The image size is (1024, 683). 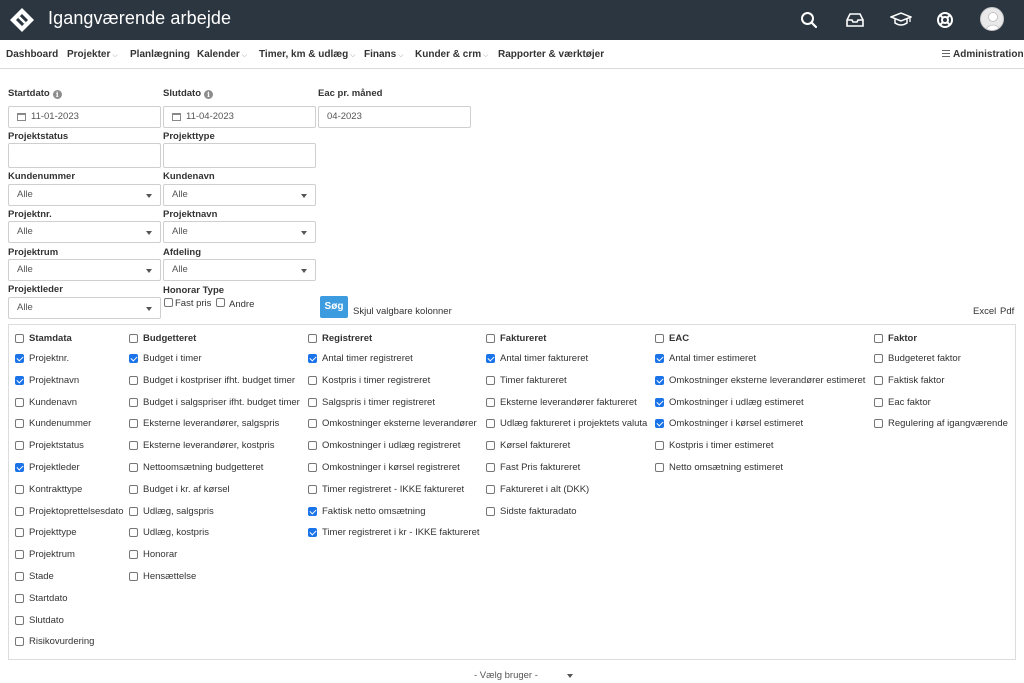 What do you see at coordinates (239, 155) in the screenshot?
I see `projekttype-select` at bounding box center [239, 155].